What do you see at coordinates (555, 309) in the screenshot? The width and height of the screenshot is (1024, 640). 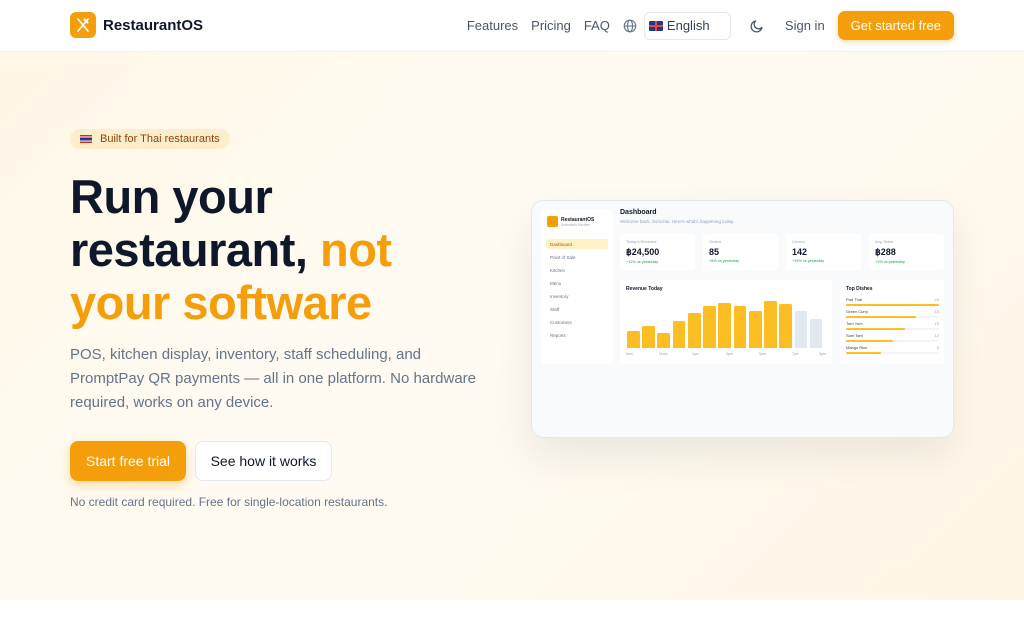 I see `preview-menu-item: Staff` at bounding box center [555, 309].